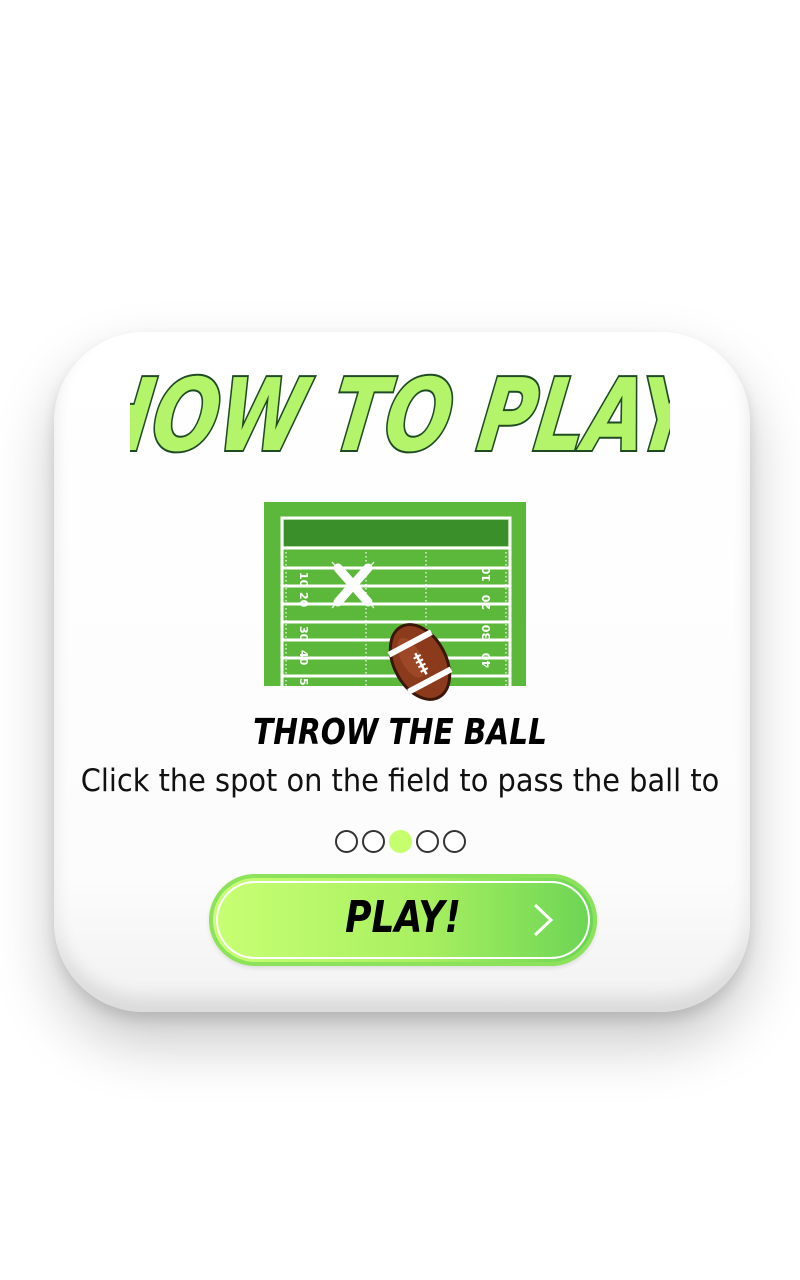 The image size is (800, 1280). What do you see at coordinates (486, 660) in the screenshot?
I see `yard-number-right-40: 40` at bounding box center [486, 660].